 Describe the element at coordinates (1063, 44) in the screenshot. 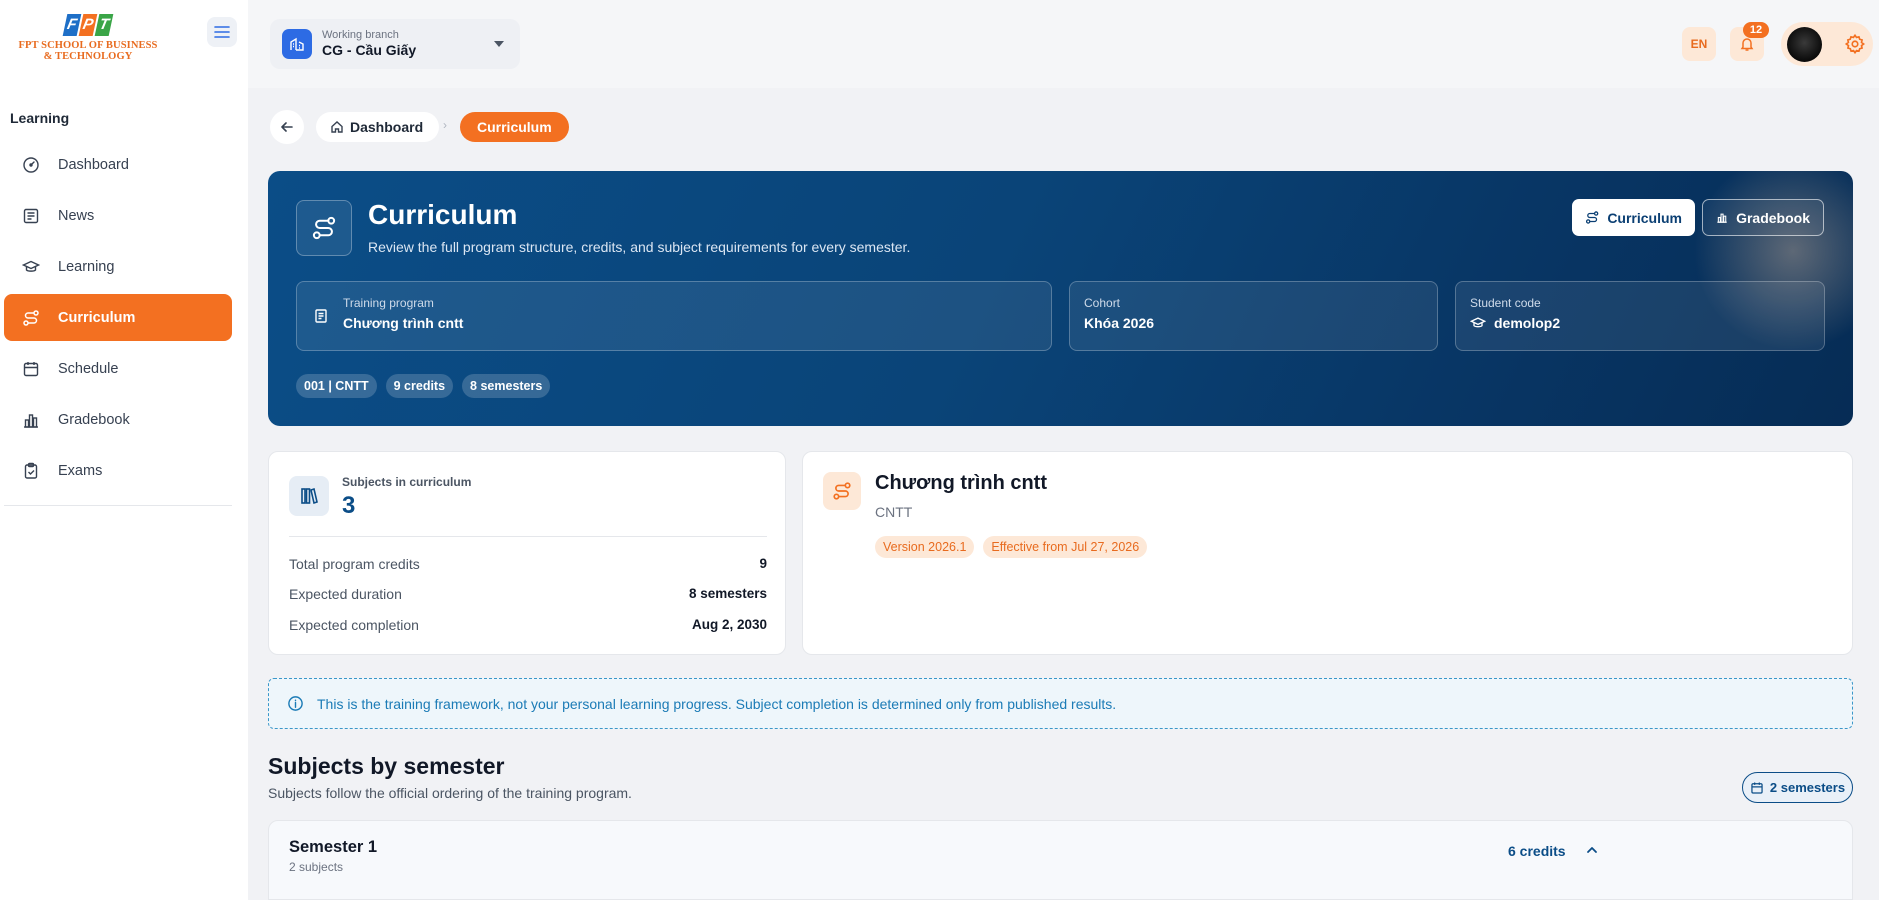

I see `topbar: Working branch CG - Cầu Giấy EN 12` at that location.